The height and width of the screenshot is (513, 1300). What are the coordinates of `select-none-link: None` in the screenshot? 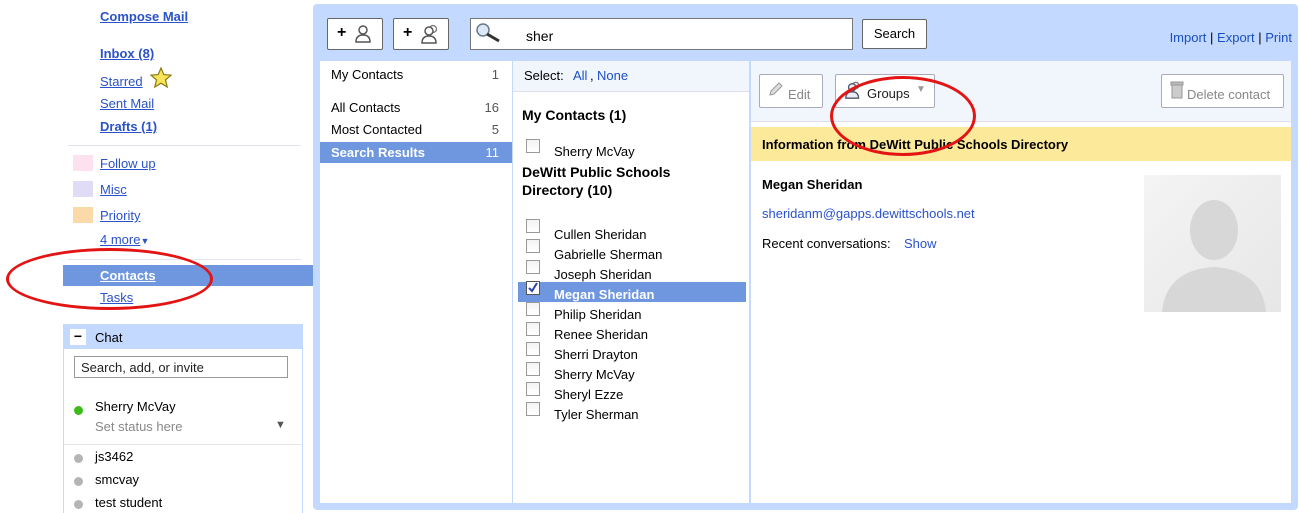 It's located at (612, 75).